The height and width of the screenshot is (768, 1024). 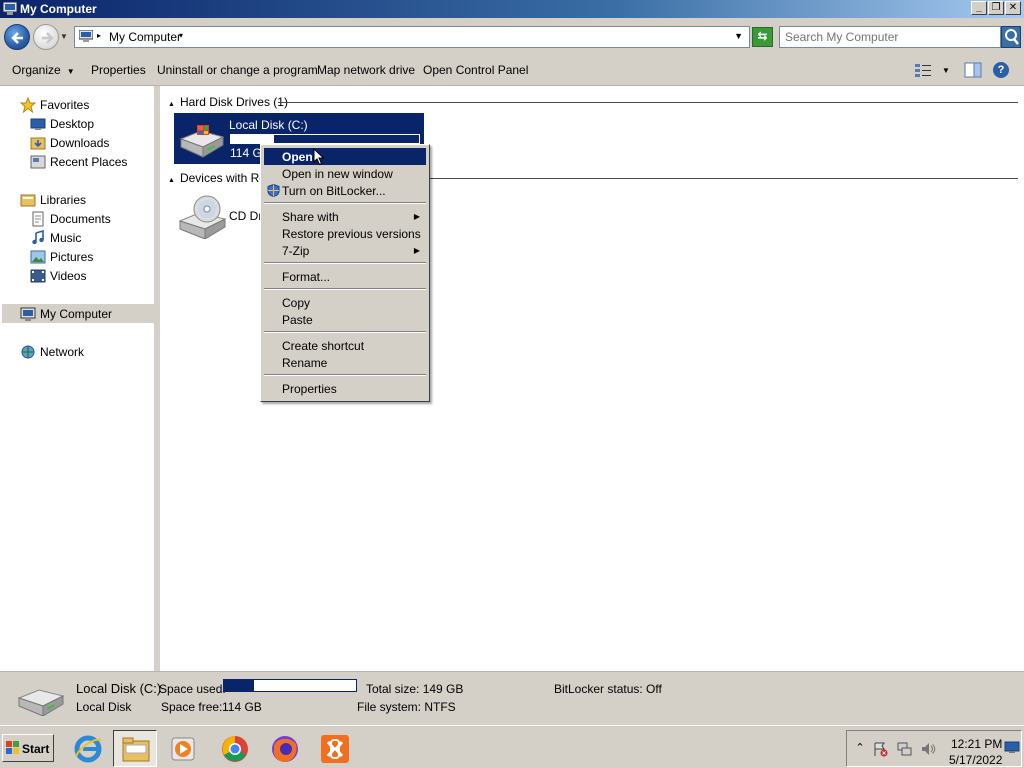 What do you see at coordinates (406, 707) in the screenshot?
I see `details-file-system: File system: NTFS` at bounding box center [406, 707].